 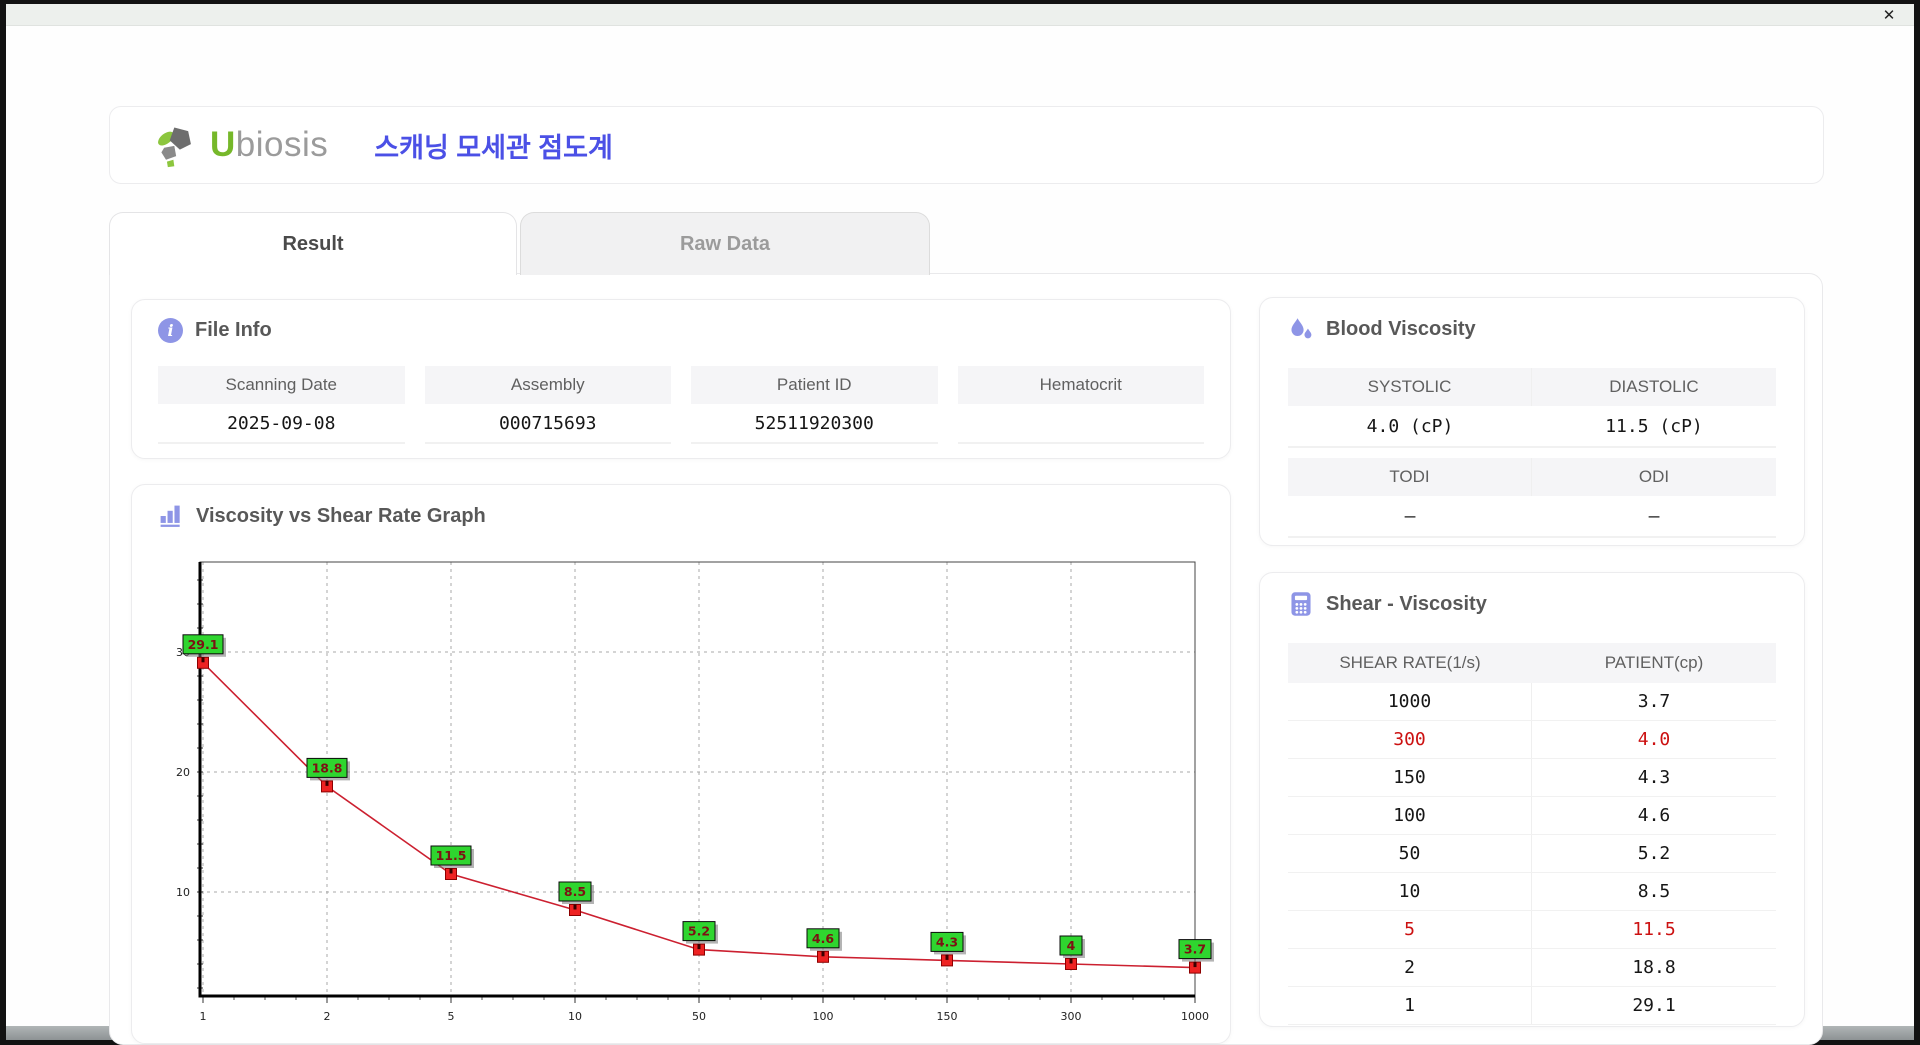 What do you see at coordinates (1654, 663) in the screenshot?
I see `shear-column-header: PATIENT(cp)` at bounding box center [1654, 663].